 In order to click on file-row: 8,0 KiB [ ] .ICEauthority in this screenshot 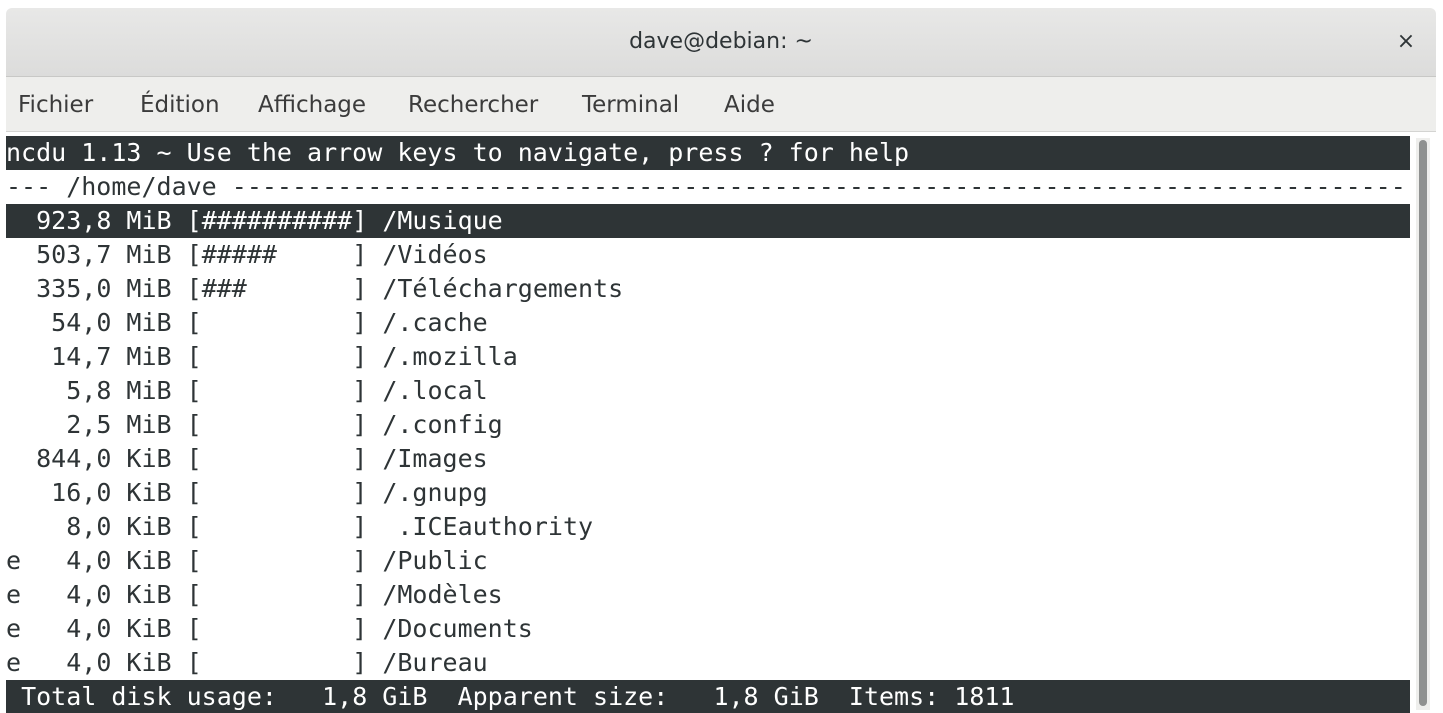, I will do `click(708, 527)`.